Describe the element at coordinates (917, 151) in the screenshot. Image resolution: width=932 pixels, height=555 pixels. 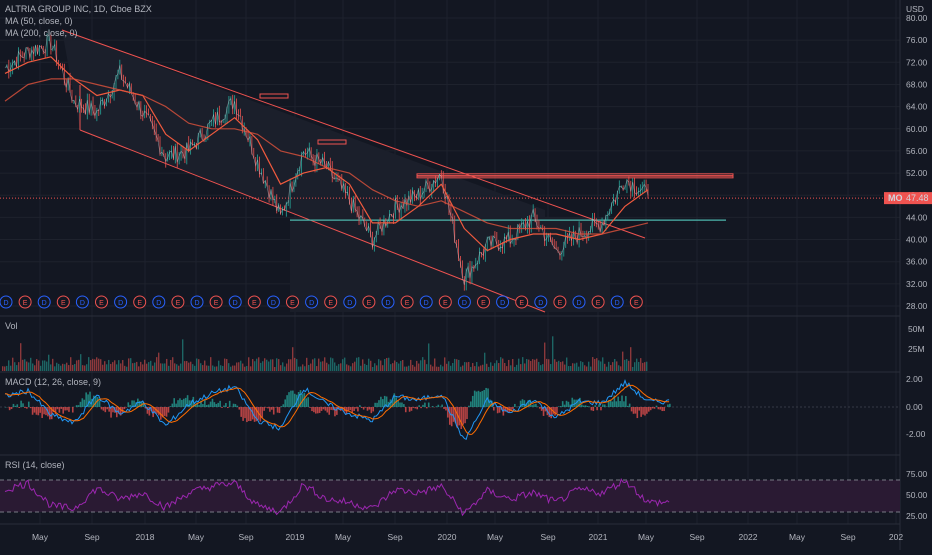
I see `price-tick-label: 56.00` at that location.